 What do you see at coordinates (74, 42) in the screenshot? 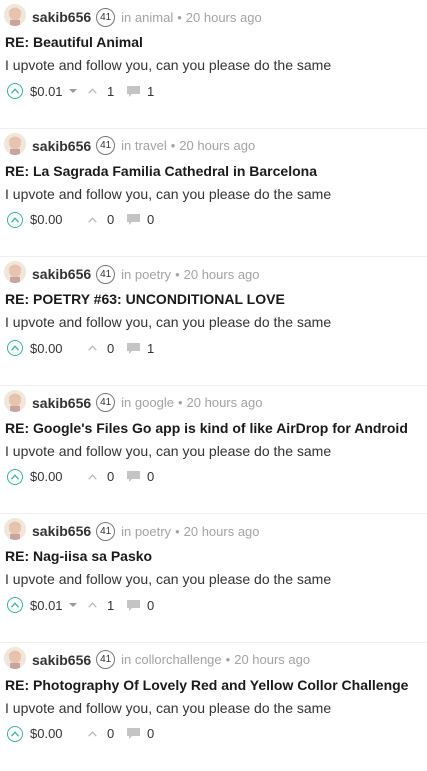
I see `comment-title: RE: Beautiful Animal` at bounding box center [74, 42].